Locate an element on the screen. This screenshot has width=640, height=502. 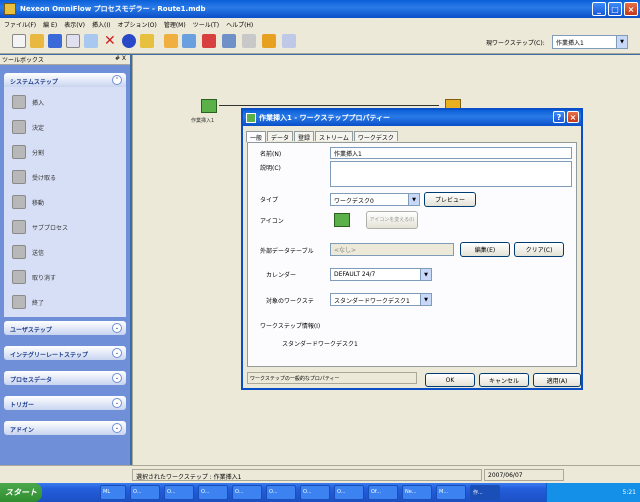
menu-insert: 挿入(I) is located at coordinates (101, 24).